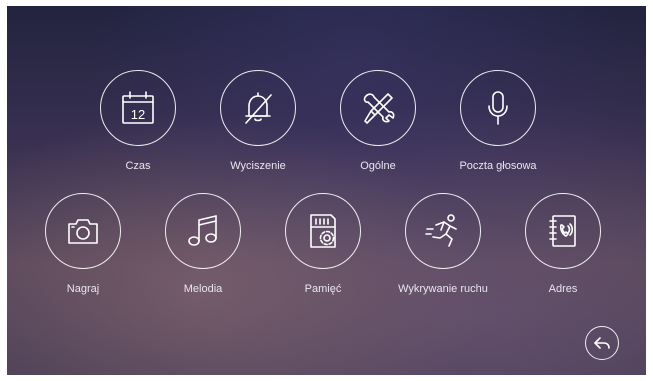 The width and height of the screenshot is (653, 381). Describe the element at coordinates (203, 289) in the screenshot. I see `melodia-label: Melodia` at that location.